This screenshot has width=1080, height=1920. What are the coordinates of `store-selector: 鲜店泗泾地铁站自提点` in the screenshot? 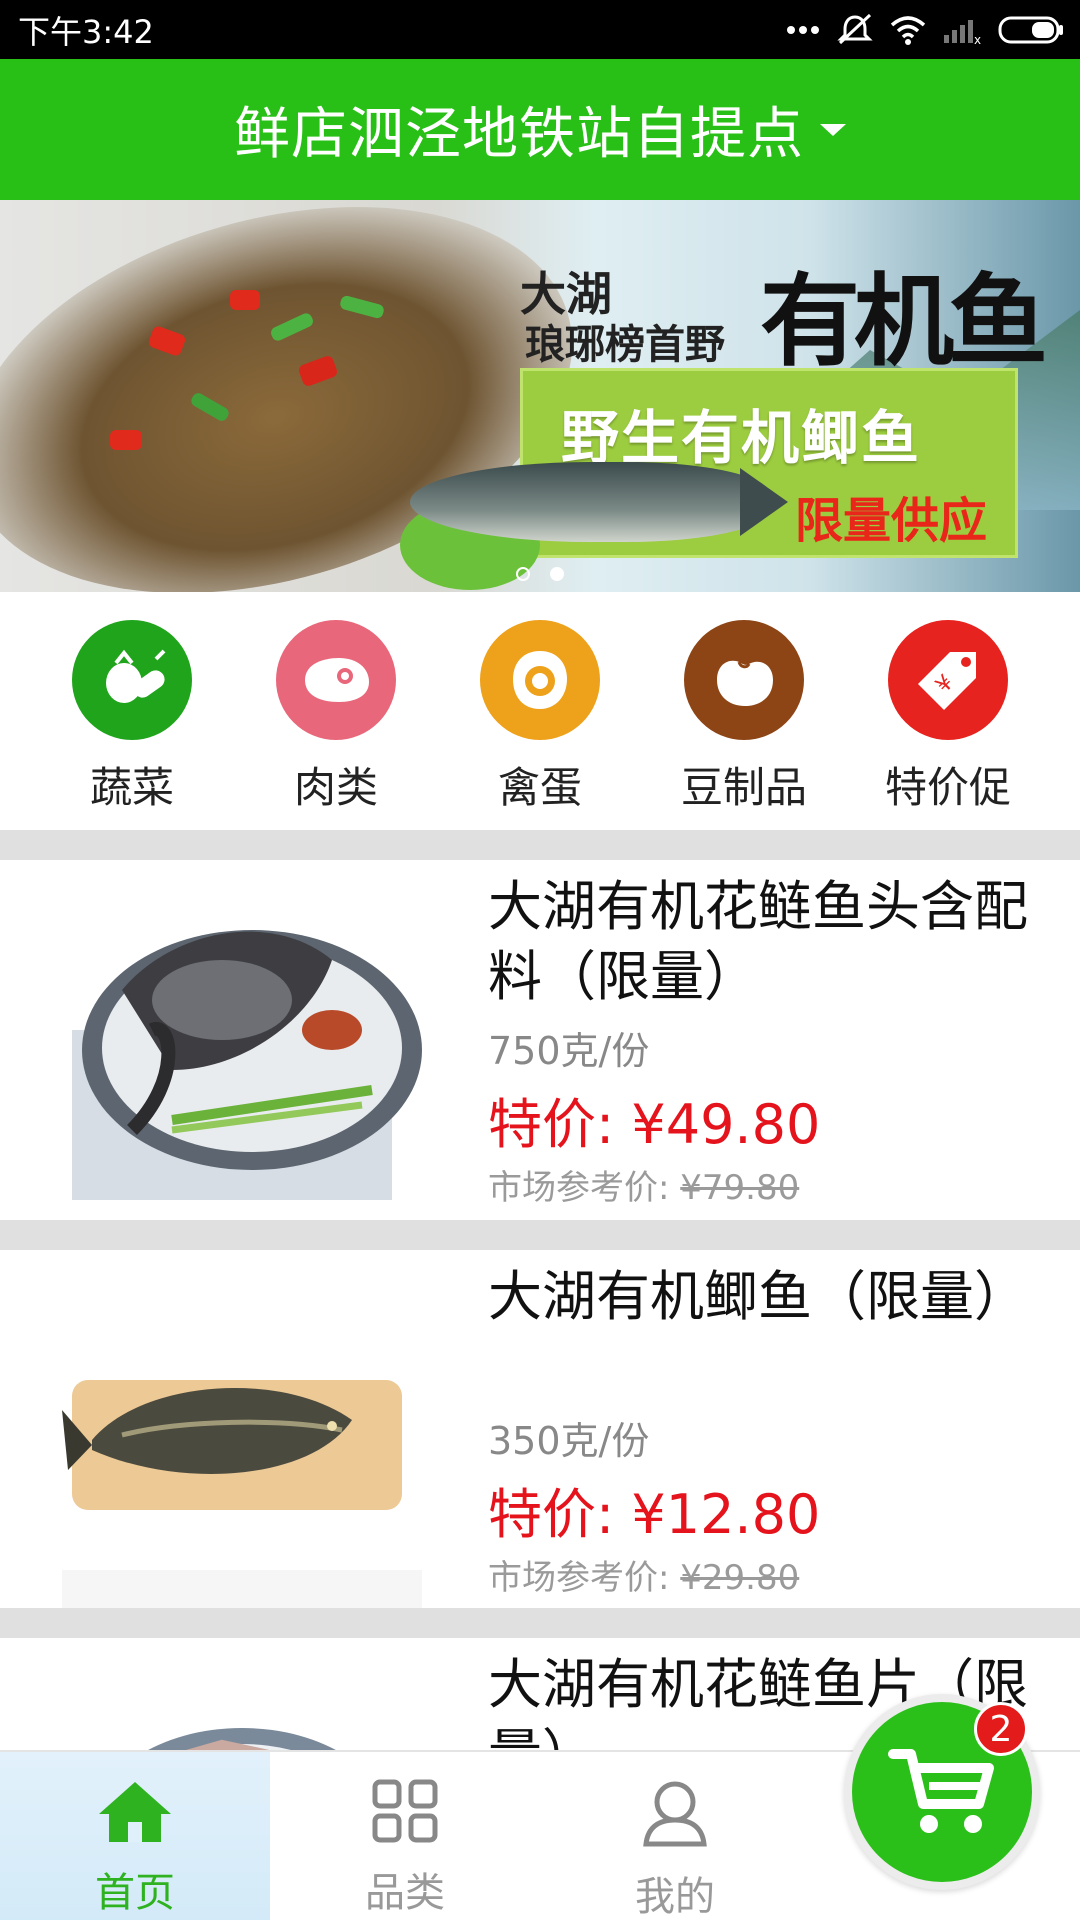 It's located at (540, 129).